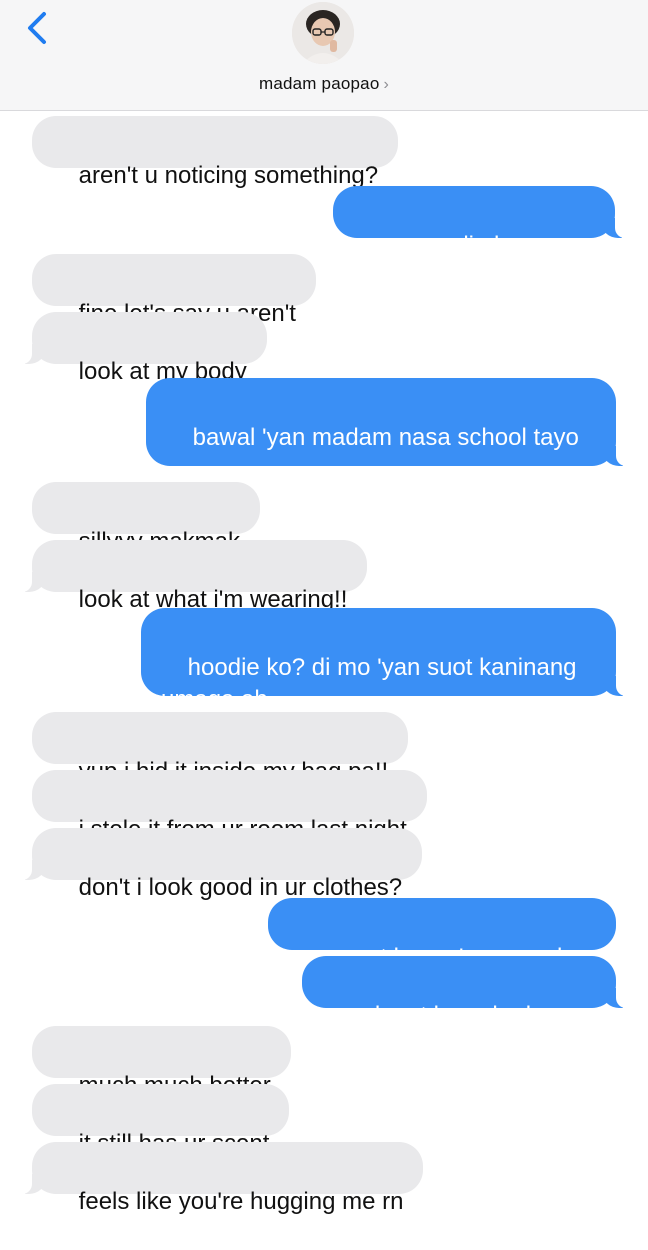 The width and height of the screenshot is (648, 1250). I want to click on contact-name-button: madam paopao ›, so click(324, 84).